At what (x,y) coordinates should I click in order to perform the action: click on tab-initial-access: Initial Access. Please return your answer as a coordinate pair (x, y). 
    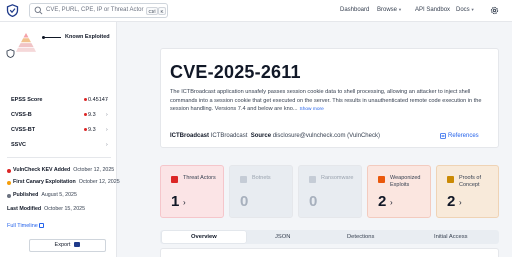
    Looking at the image, I should click on (451, 237).